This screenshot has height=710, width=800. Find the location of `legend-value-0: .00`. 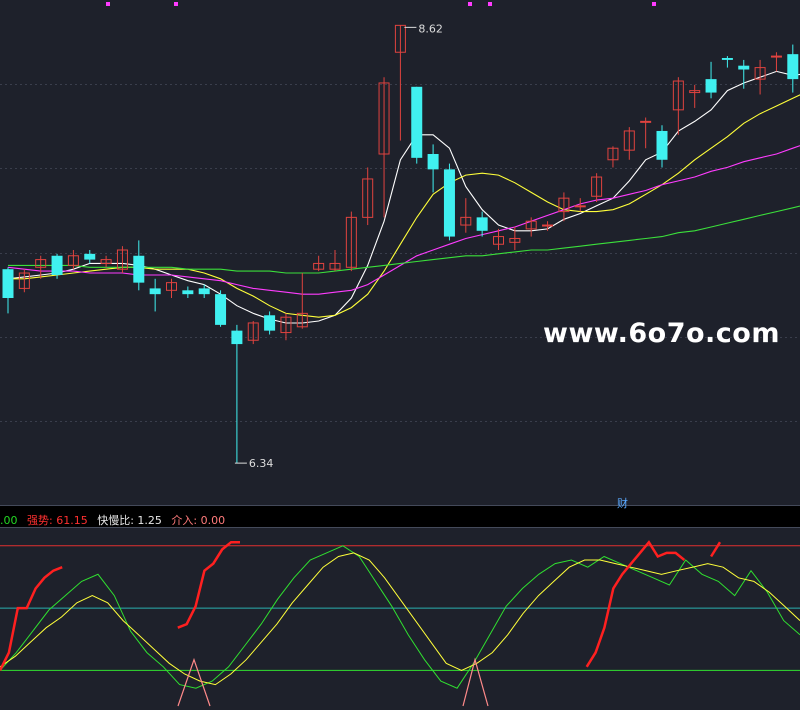

legend-value-0: .00 is located at coordinates (9, 520).